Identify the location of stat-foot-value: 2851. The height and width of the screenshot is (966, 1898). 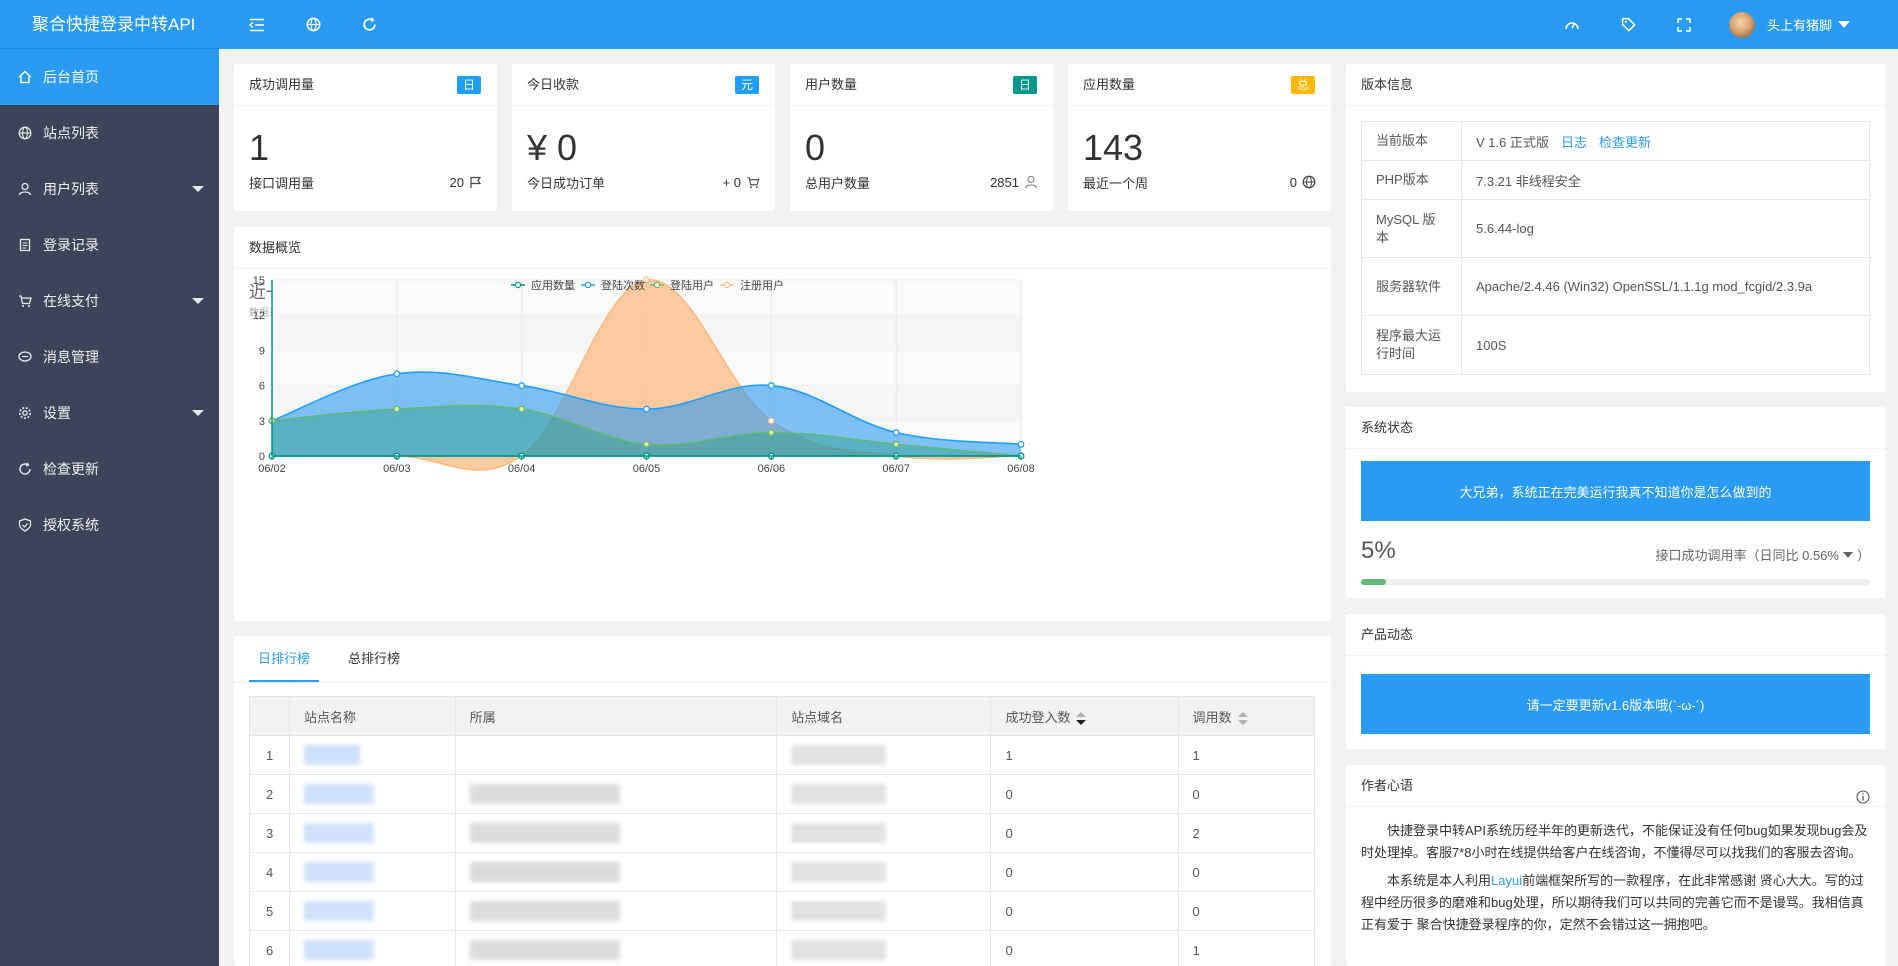
(1004, 182).